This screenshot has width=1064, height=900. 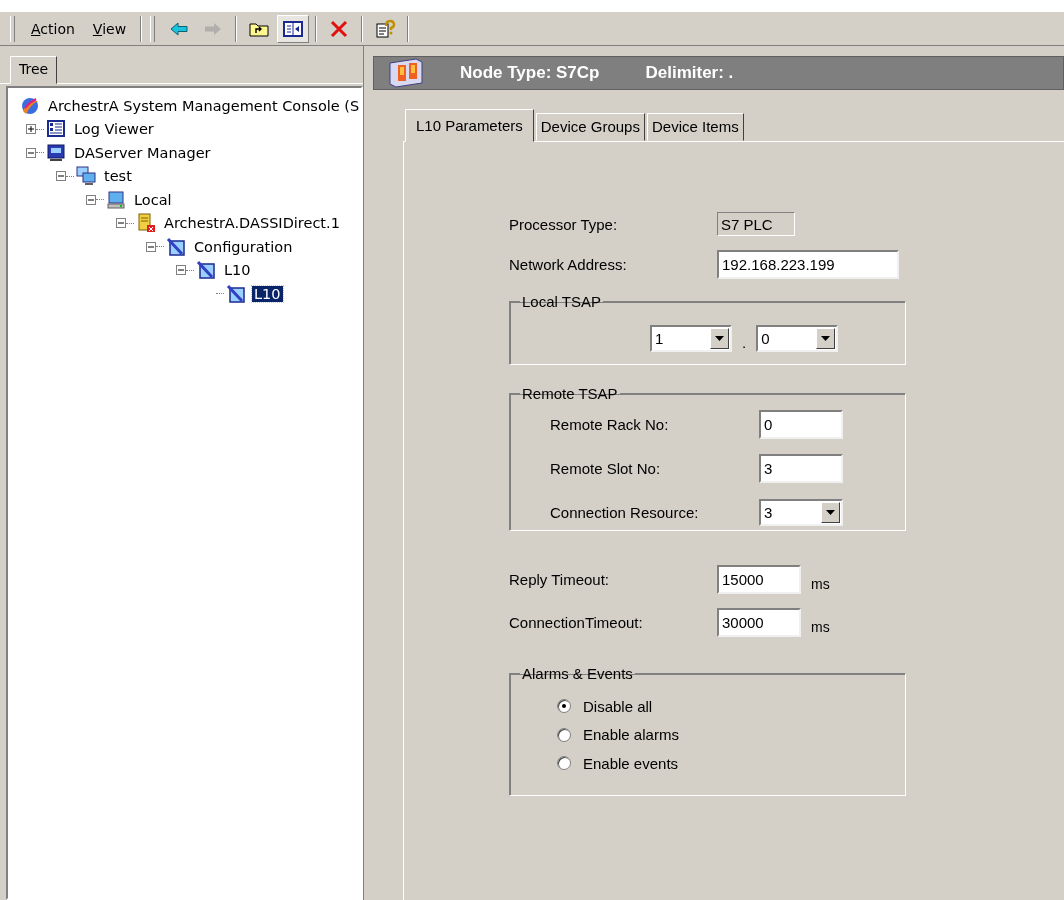 What do you see at coordinates (293, 28) in the screenshot?
I see `pane-toggle-icon` at bounding box center [293, 28].